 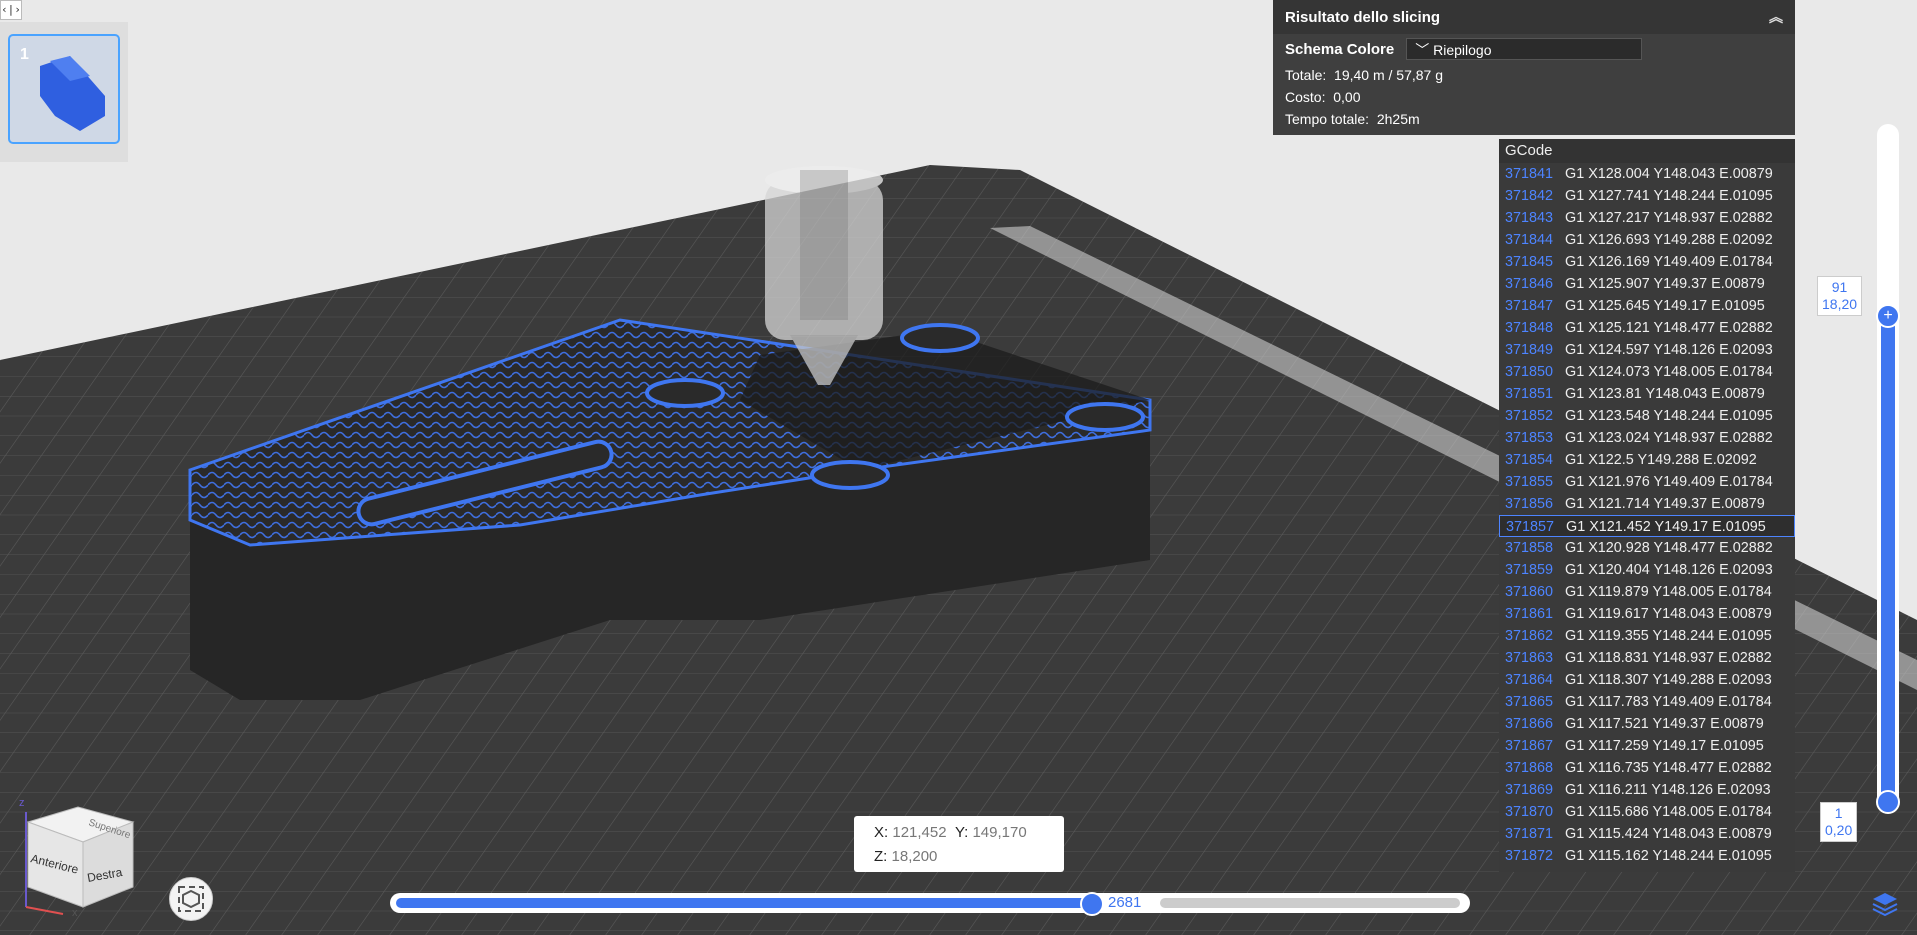 What do you see at coordinates (1422, 50) in the screenshot?
I see `chevron-down-icon: ﹀` at bounding box center [1422, 50].